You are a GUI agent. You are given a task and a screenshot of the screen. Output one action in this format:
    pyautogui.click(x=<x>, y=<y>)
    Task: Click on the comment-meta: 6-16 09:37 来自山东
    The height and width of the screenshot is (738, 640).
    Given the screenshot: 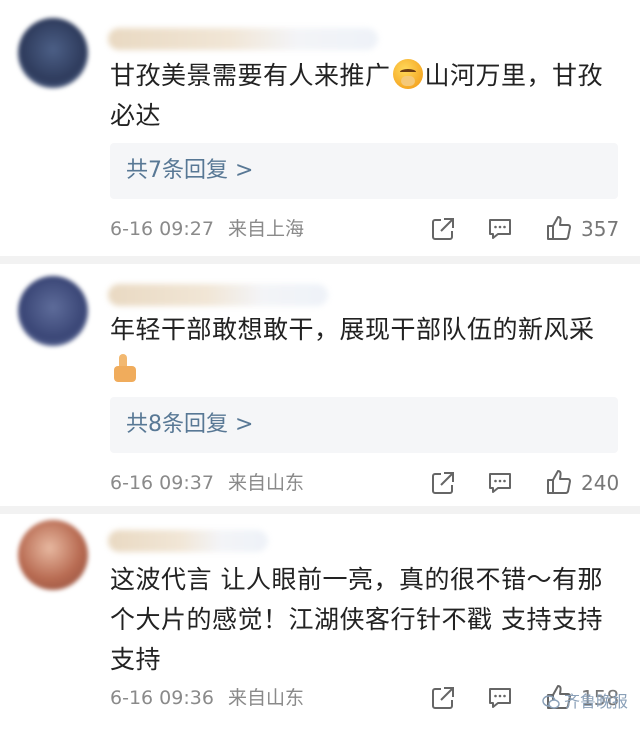 What is the action you would take?
    pyautogui.click(x=207, y=483)
    